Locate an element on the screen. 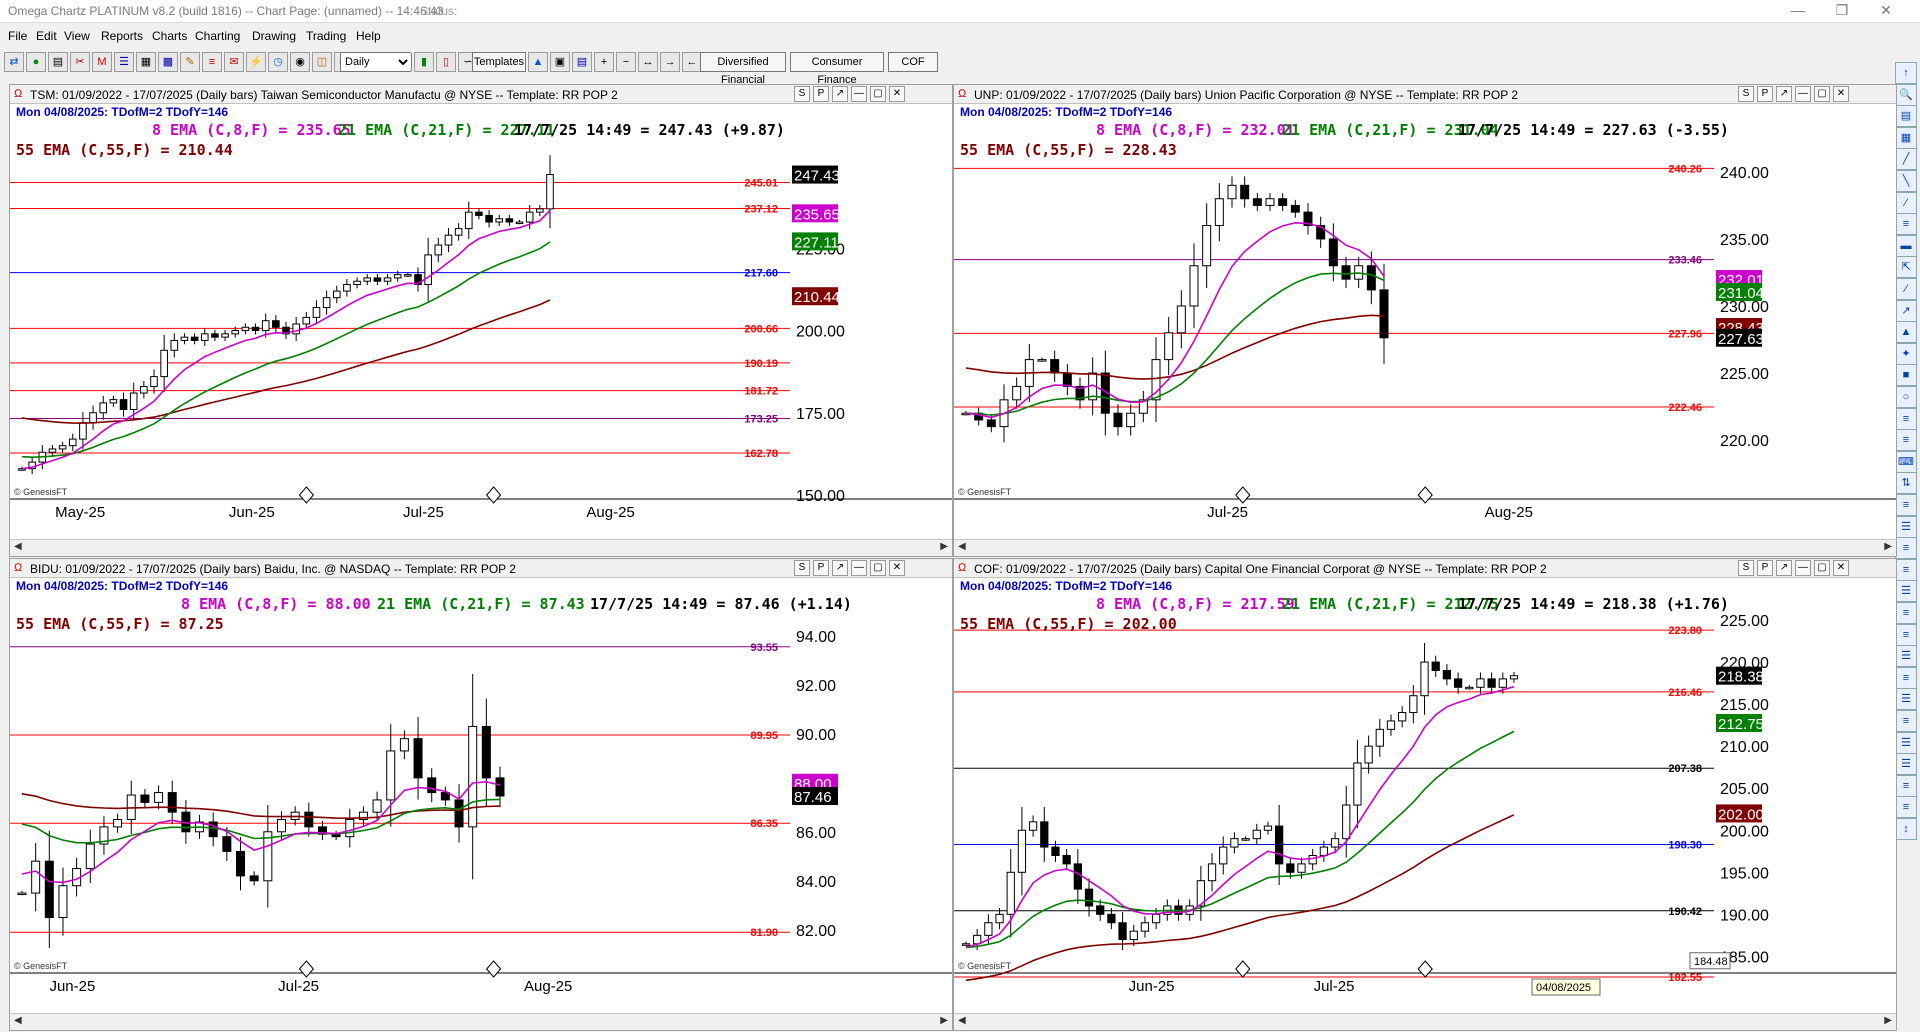 This screenshot has width=1920, height=1032. circle-tool-icon: ○ is located at coordinates (1906, 397).